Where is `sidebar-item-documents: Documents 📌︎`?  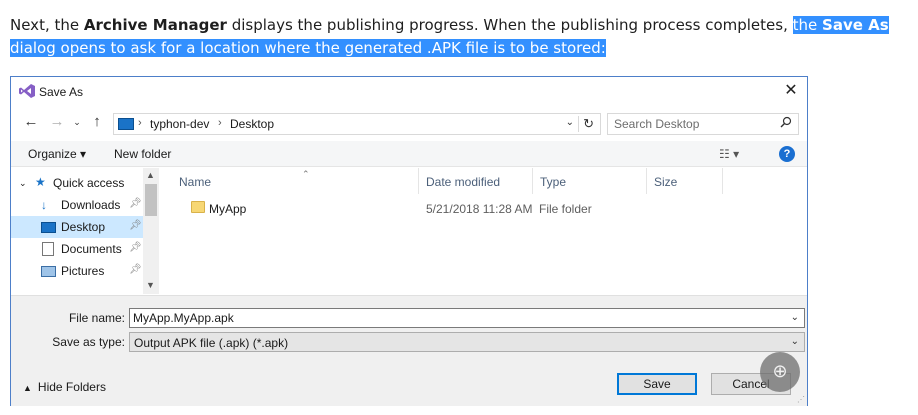
sidebar-item-documents: Documents 📌︎ is located at coordinates (84, 249).